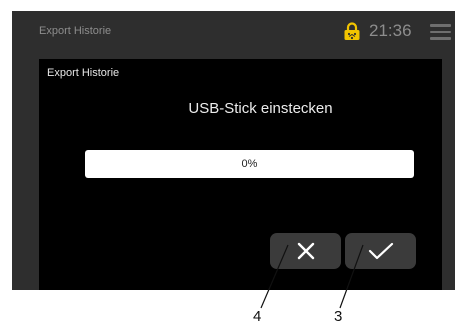 This screenshot has width=455, height=329. What do you see at coordinates (257, 316) in the screenshot?
I see `callout-number-4: 4` at bounding box center [257, 316].